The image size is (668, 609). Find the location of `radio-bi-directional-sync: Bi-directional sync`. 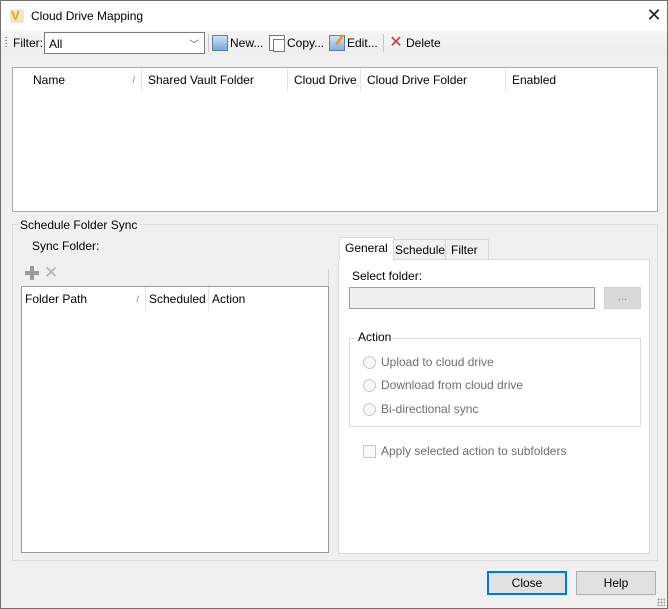

radio-bi-directional-sync: Bi-directional sync is located at coordinates (420, 409).